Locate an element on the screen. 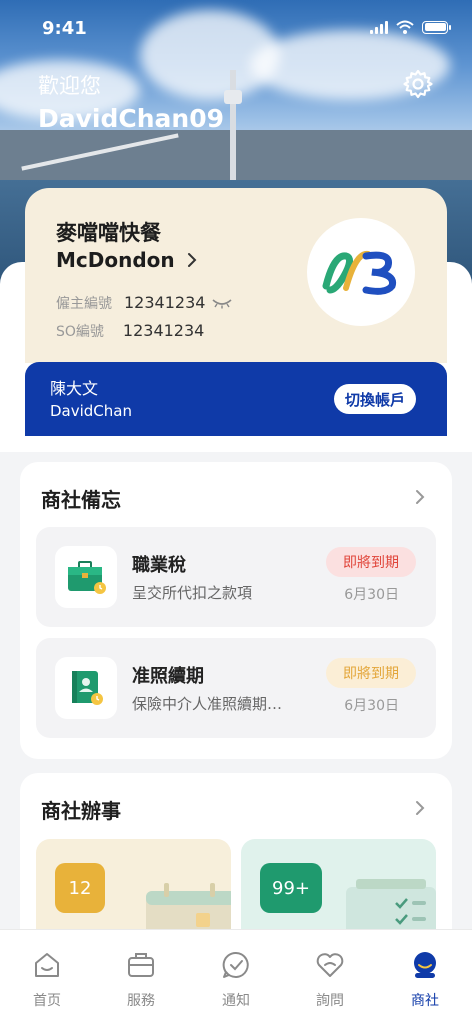 The width and height of the screenshot is (472, 1024). status-icons is located at coordinates (410, 27).